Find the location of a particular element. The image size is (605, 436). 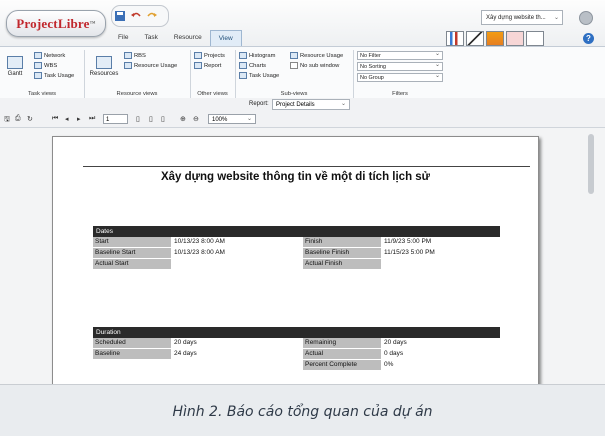

network-button: Network is located at coordinates (49, 55).